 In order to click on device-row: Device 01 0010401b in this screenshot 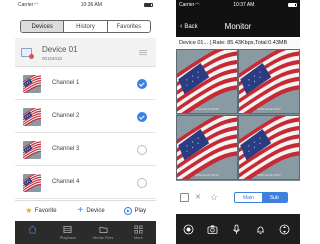, I will do `click(85, 52)`.